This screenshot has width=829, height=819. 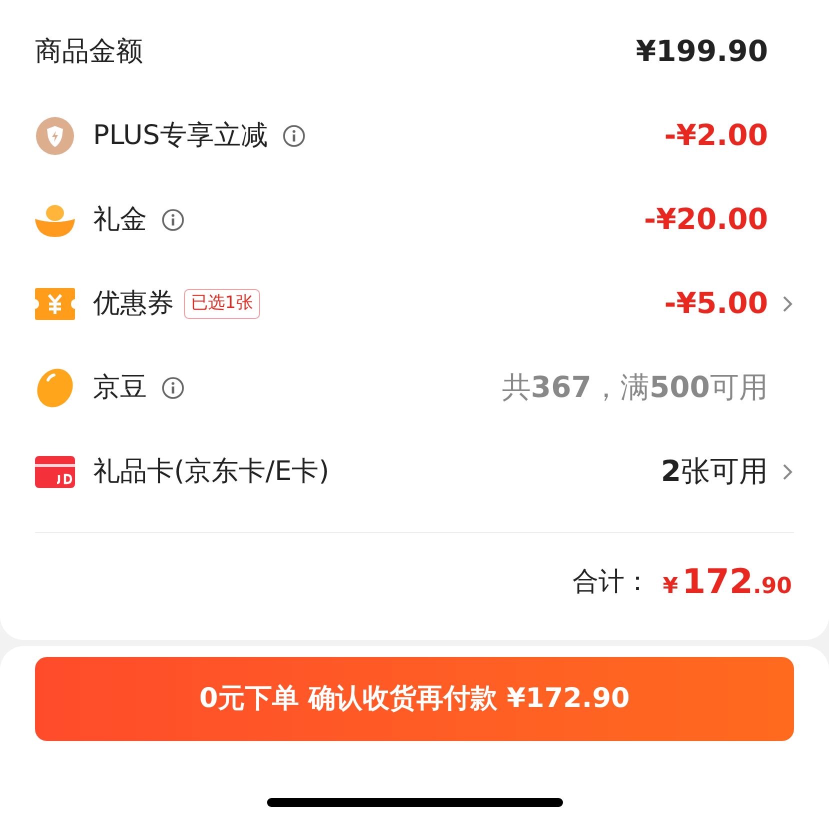 What do you see at coordinates (414, 699) in the screenshot?
I see `submit-order-button: 0元下单 确认收货再付款 ¥172.90` at bounding box center [414, 699].